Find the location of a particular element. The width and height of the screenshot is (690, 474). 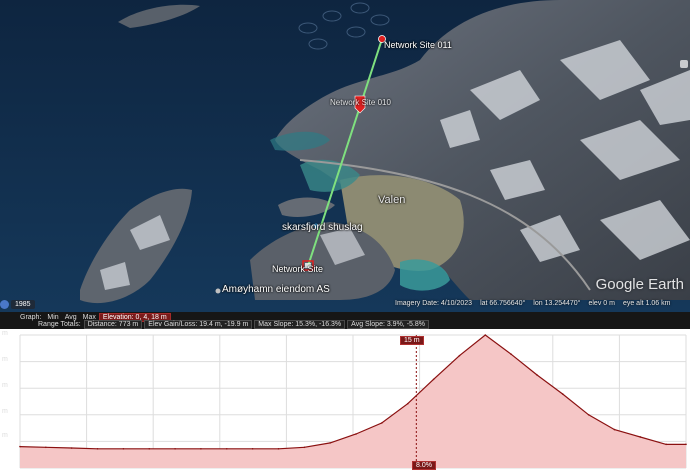

valen-label: Valen is located at coordinates (392, 200).